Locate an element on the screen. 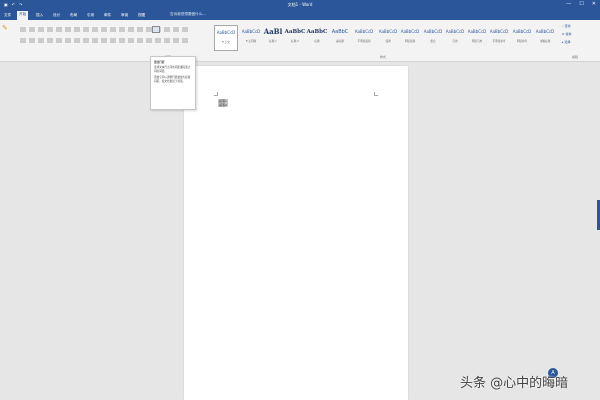  line-spacing-icon is located at coordinates (156, 29).